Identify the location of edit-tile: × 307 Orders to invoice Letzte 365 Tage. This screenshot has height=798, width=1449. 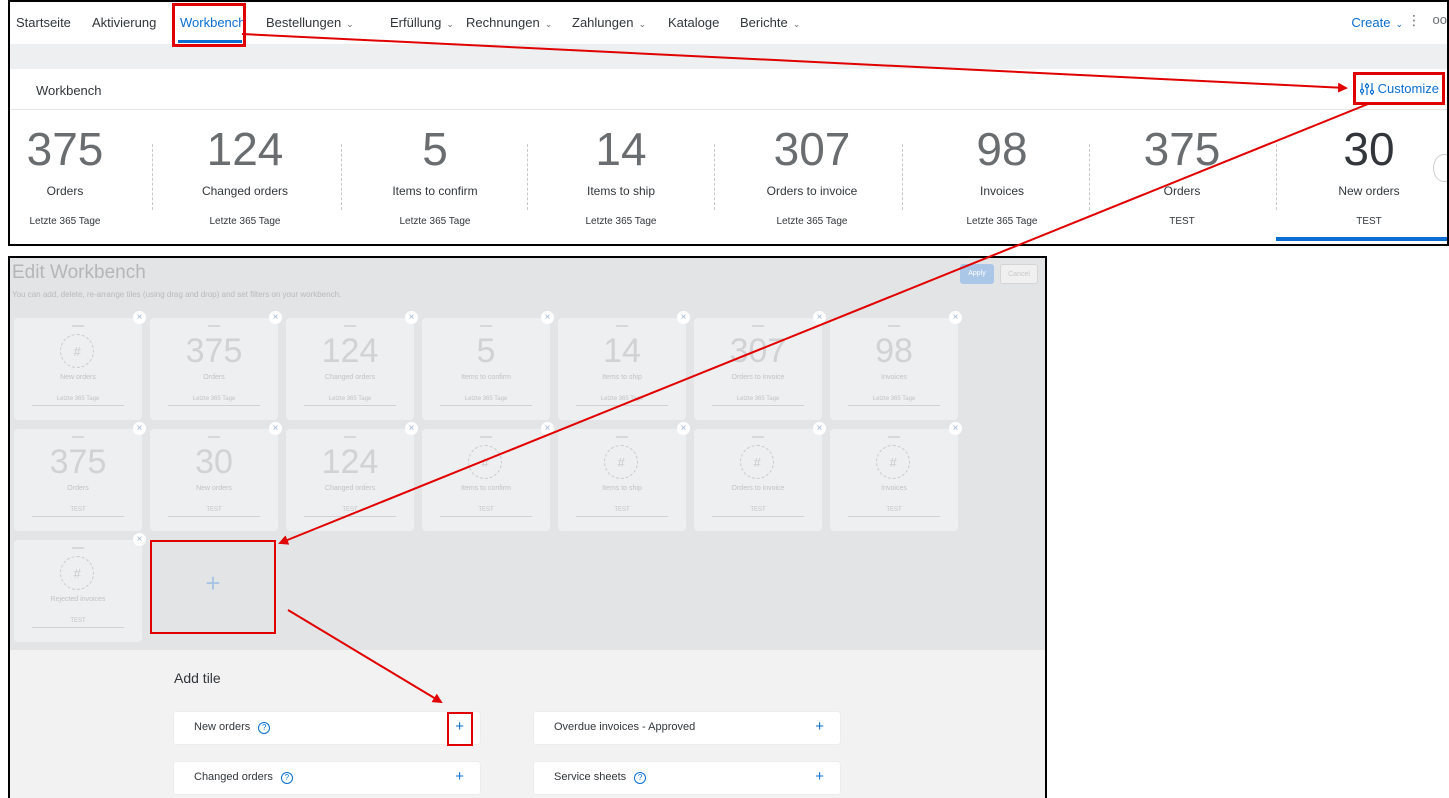
(760, 365).